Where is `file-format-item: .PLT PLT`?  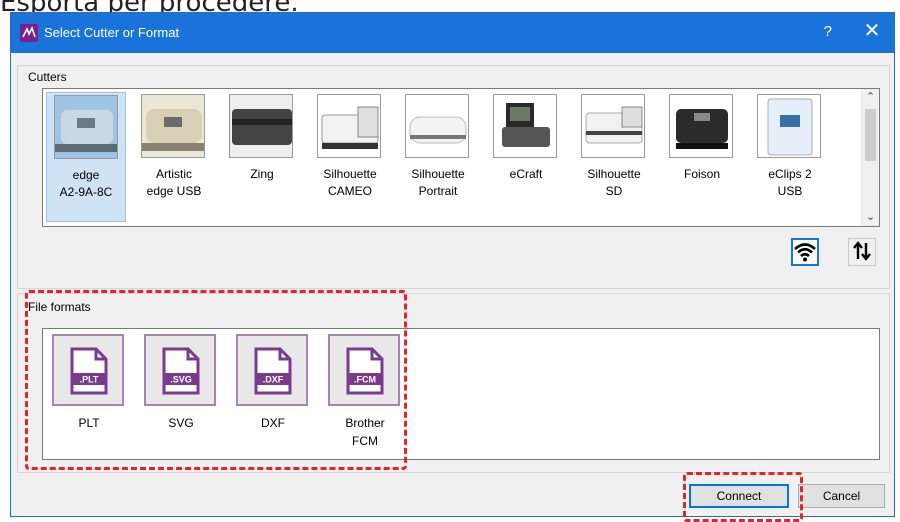
file-format-item: .PLT PLT is located at coordinates (89, 397).